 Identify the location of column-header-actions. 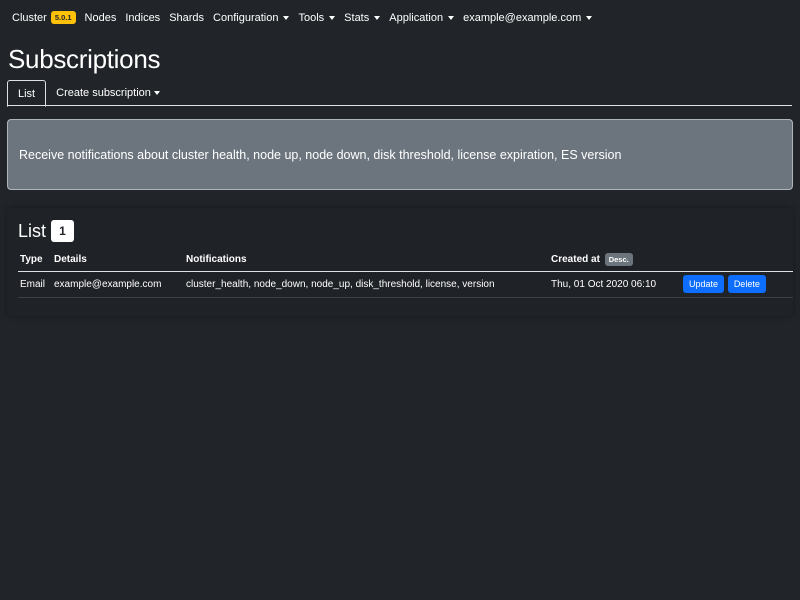
(737, 260).